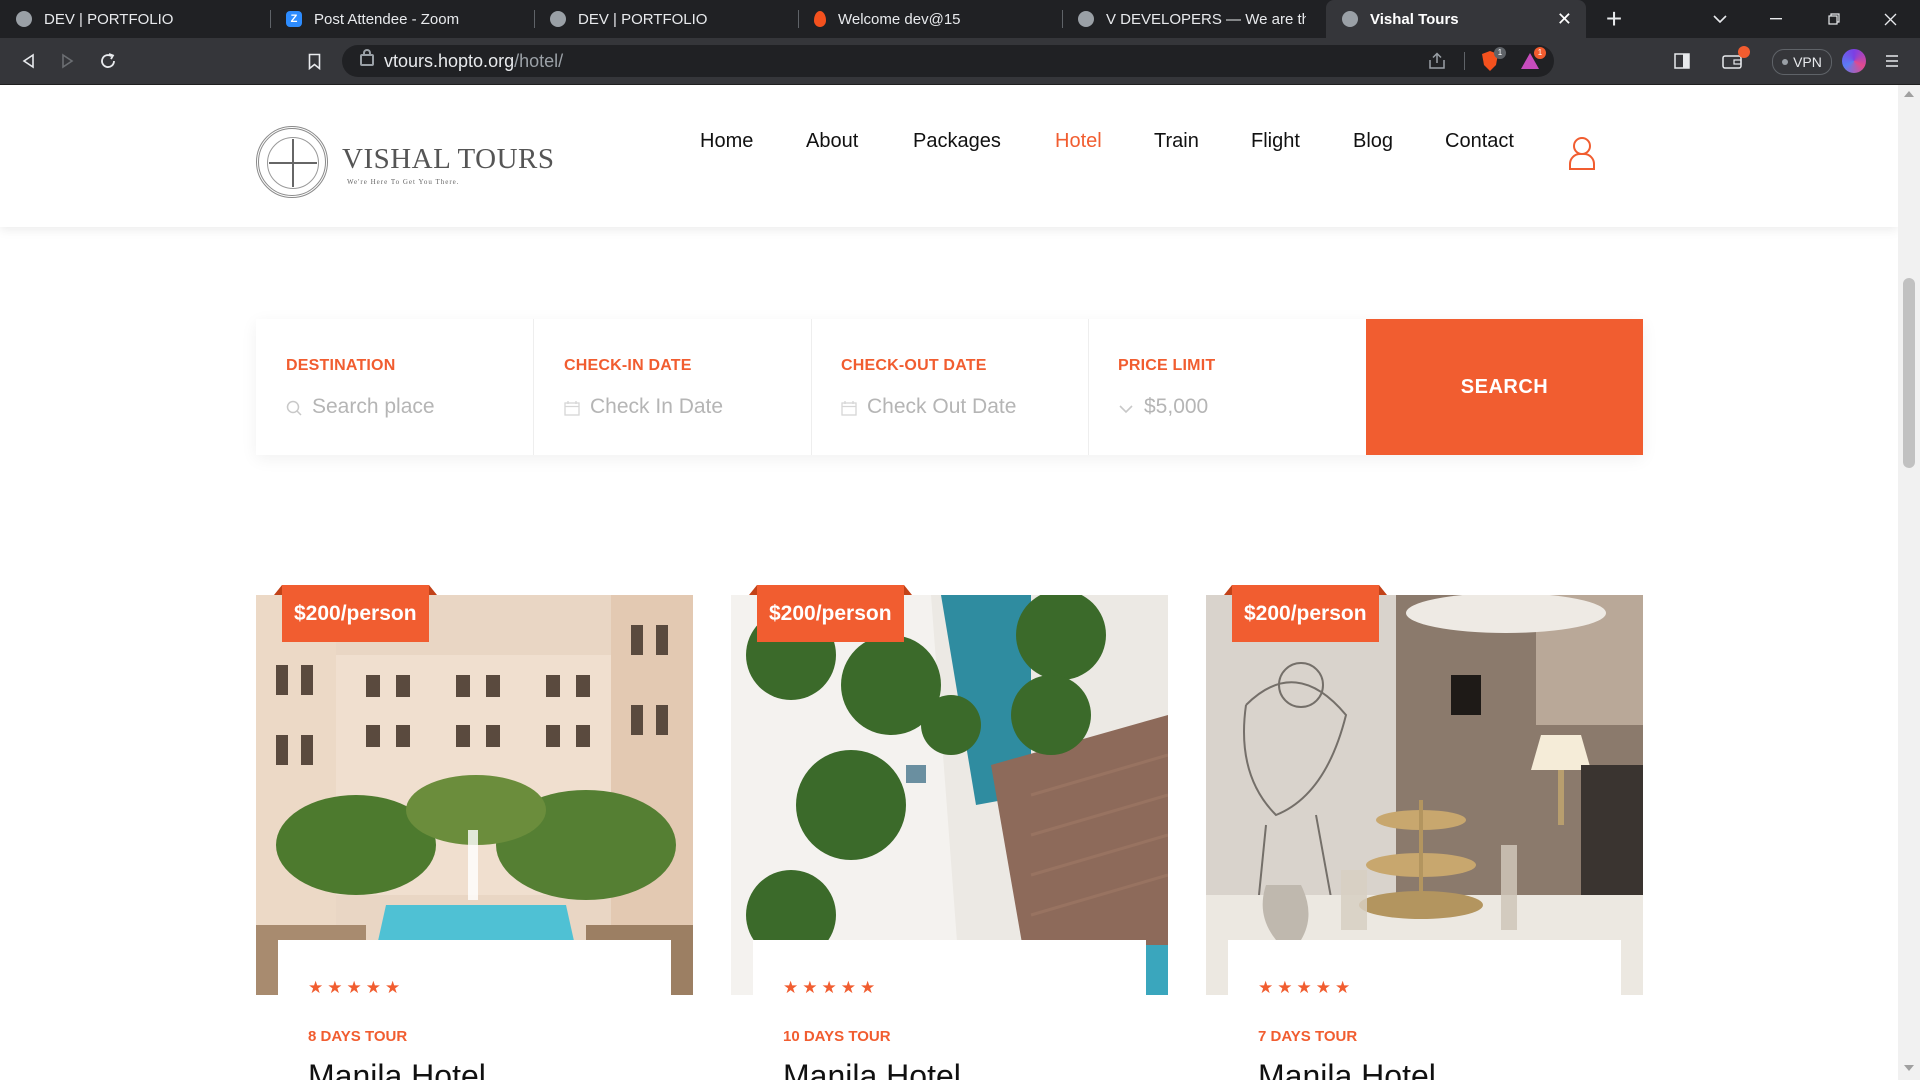 The width and height of the screenshot is (1920, 1080). Describe the element at coordinates (28, 61) in the screenshot. I see `back-icon` at that location.